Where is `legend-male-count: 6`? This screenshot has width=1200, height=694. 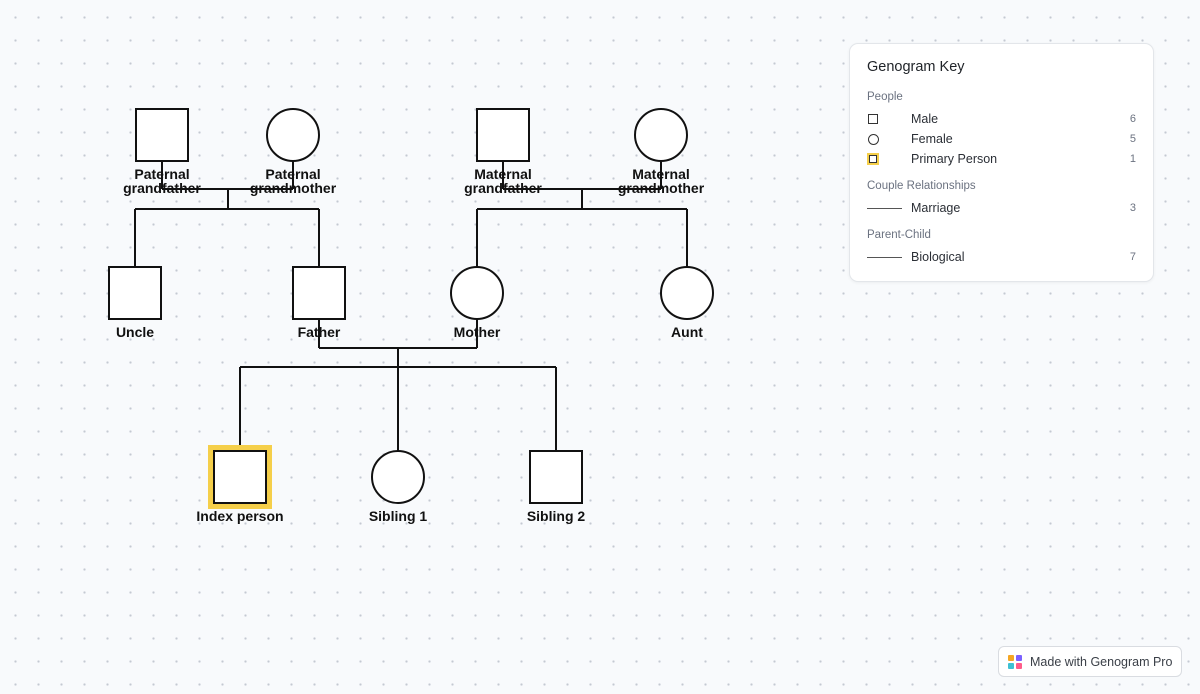 legend-male-count: 6 is located at coordinates (1132, 119).